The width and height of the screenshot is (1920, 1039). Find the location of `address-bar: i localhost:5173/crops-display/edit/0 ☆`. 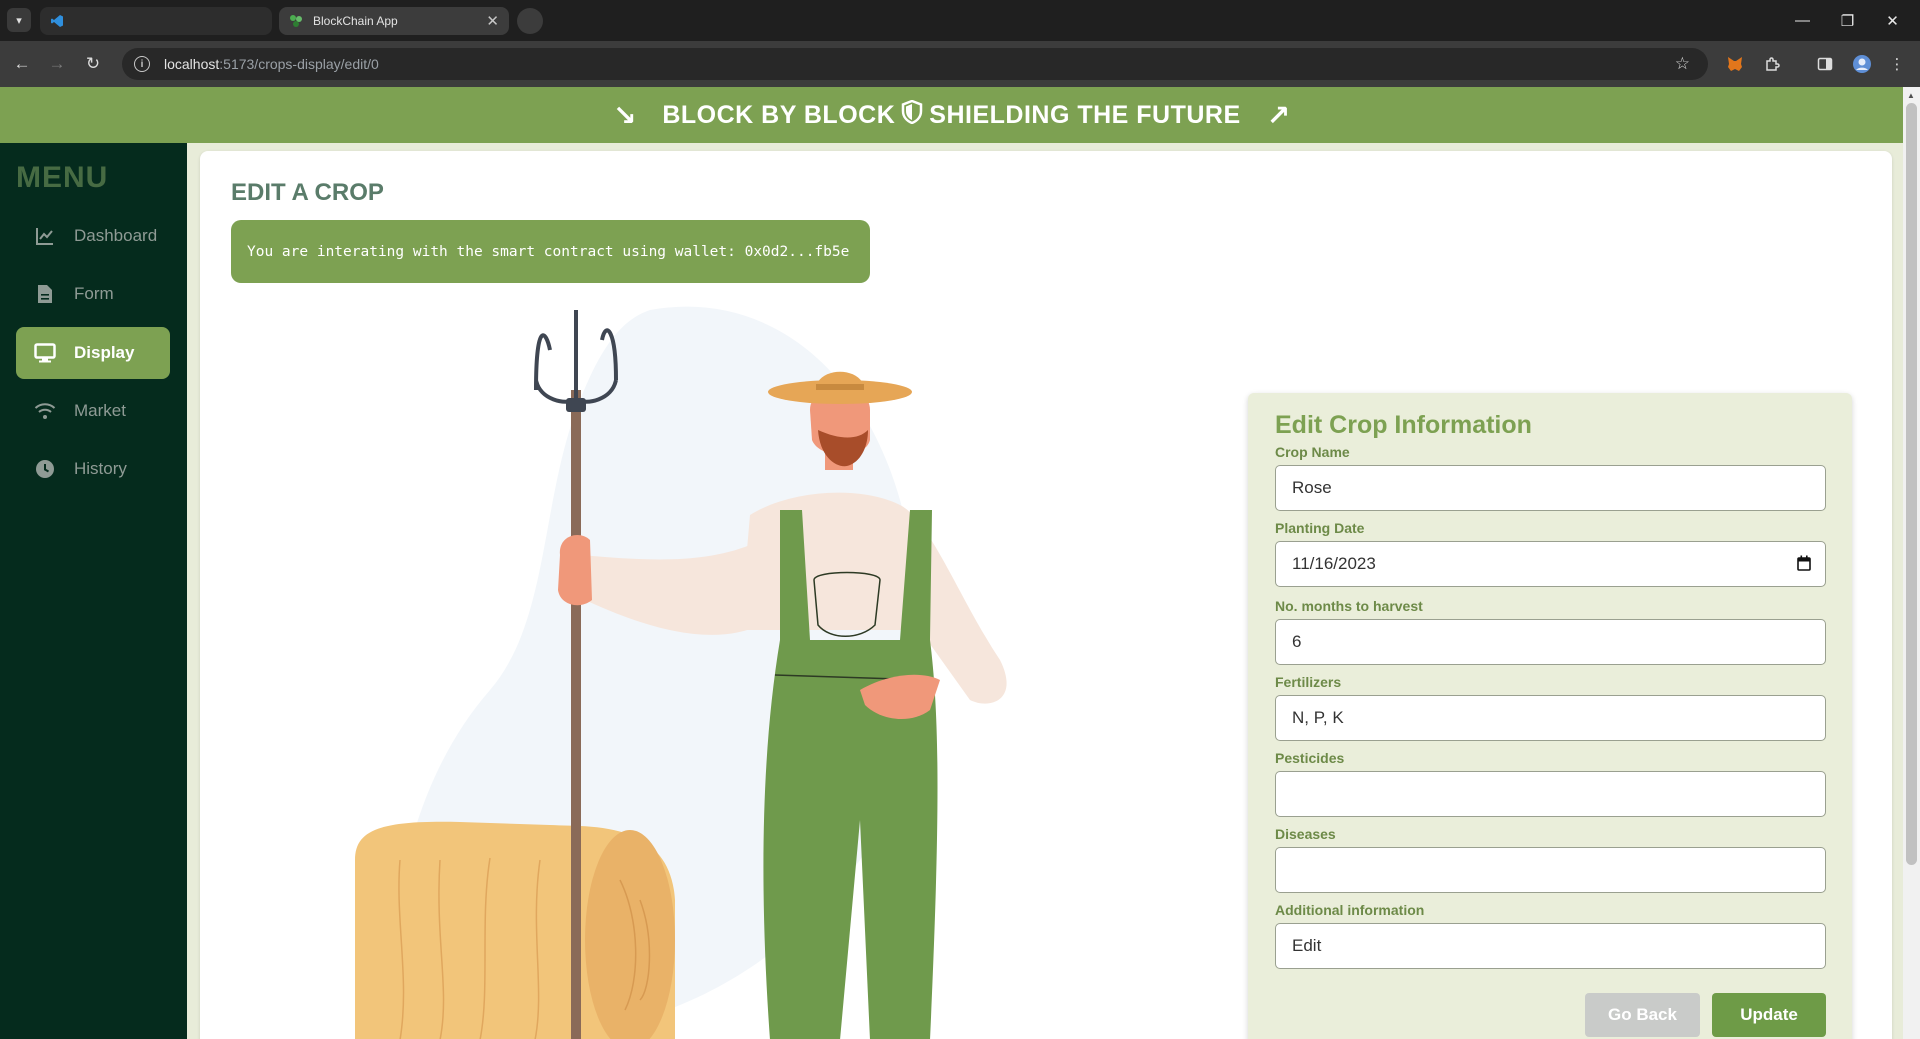

address-bar: i localhost:5173/crops-display/edit/0 ☆ is located at coordinates (915, 64).